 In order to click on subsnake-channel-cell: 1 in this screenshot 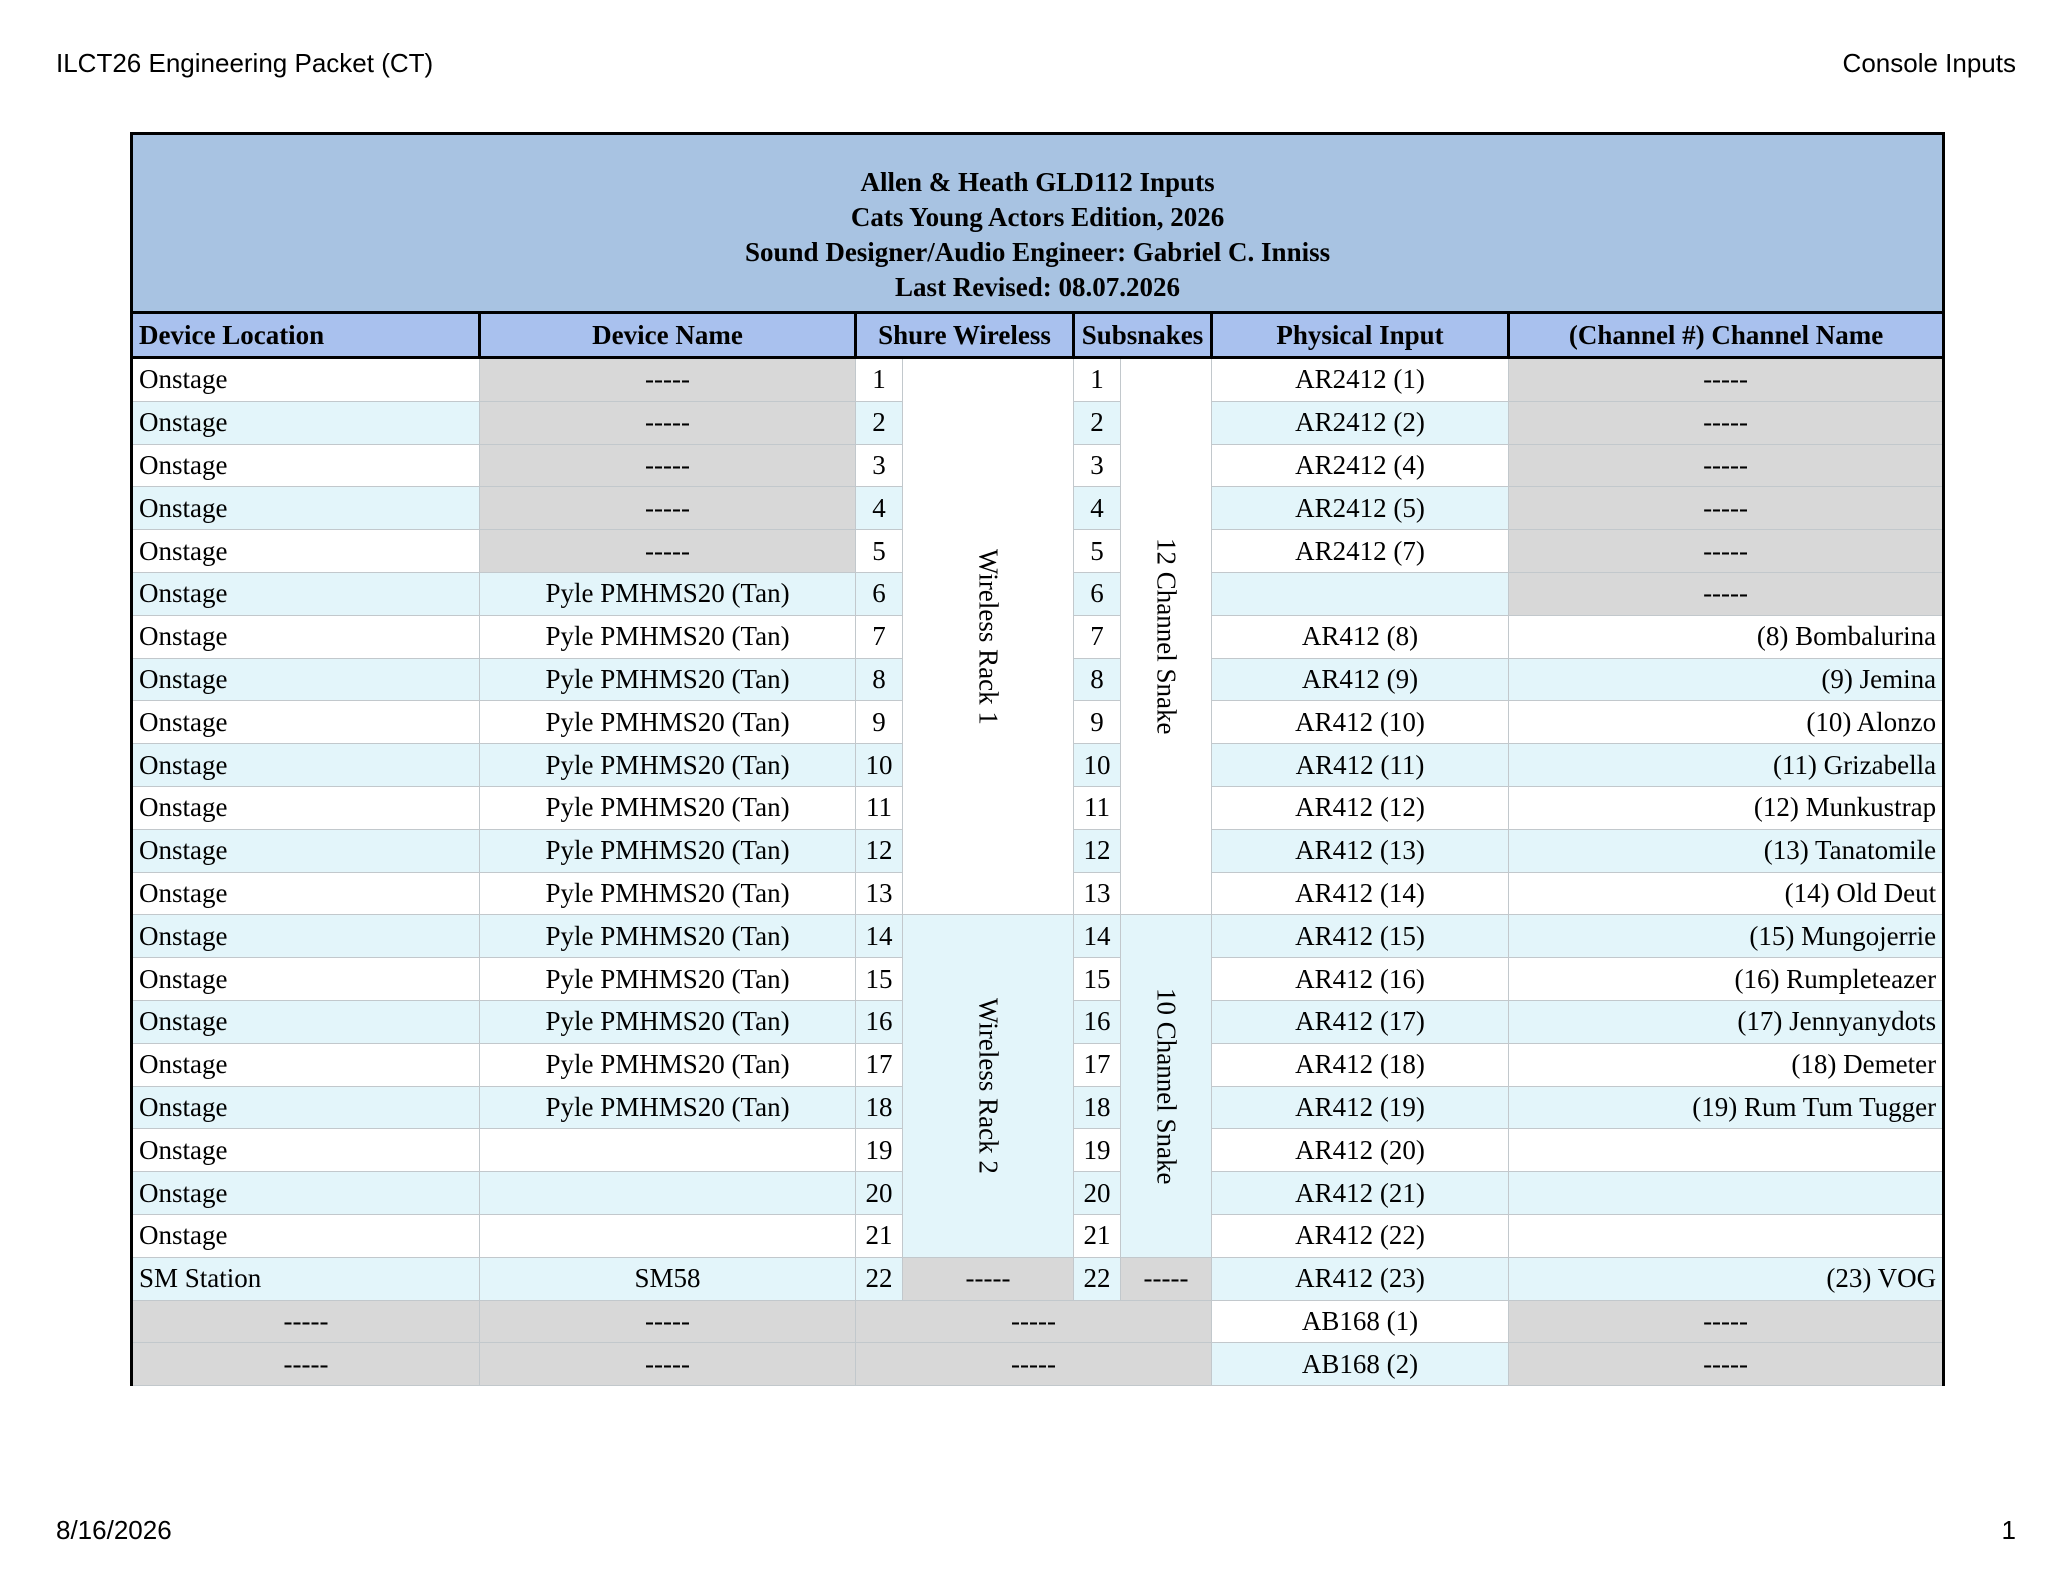, I will do `click(1097, 379)`.